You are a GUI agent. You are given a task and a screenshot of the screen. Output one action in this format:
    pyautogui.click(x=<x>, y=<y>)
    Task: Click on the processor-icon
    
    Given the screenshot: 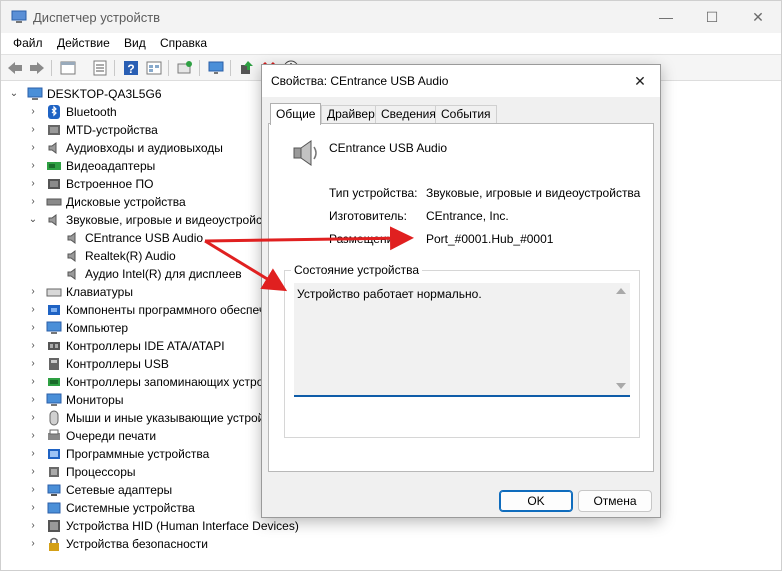 What is the action you would take?
    pyautogui.click(x=54, y=472)
    